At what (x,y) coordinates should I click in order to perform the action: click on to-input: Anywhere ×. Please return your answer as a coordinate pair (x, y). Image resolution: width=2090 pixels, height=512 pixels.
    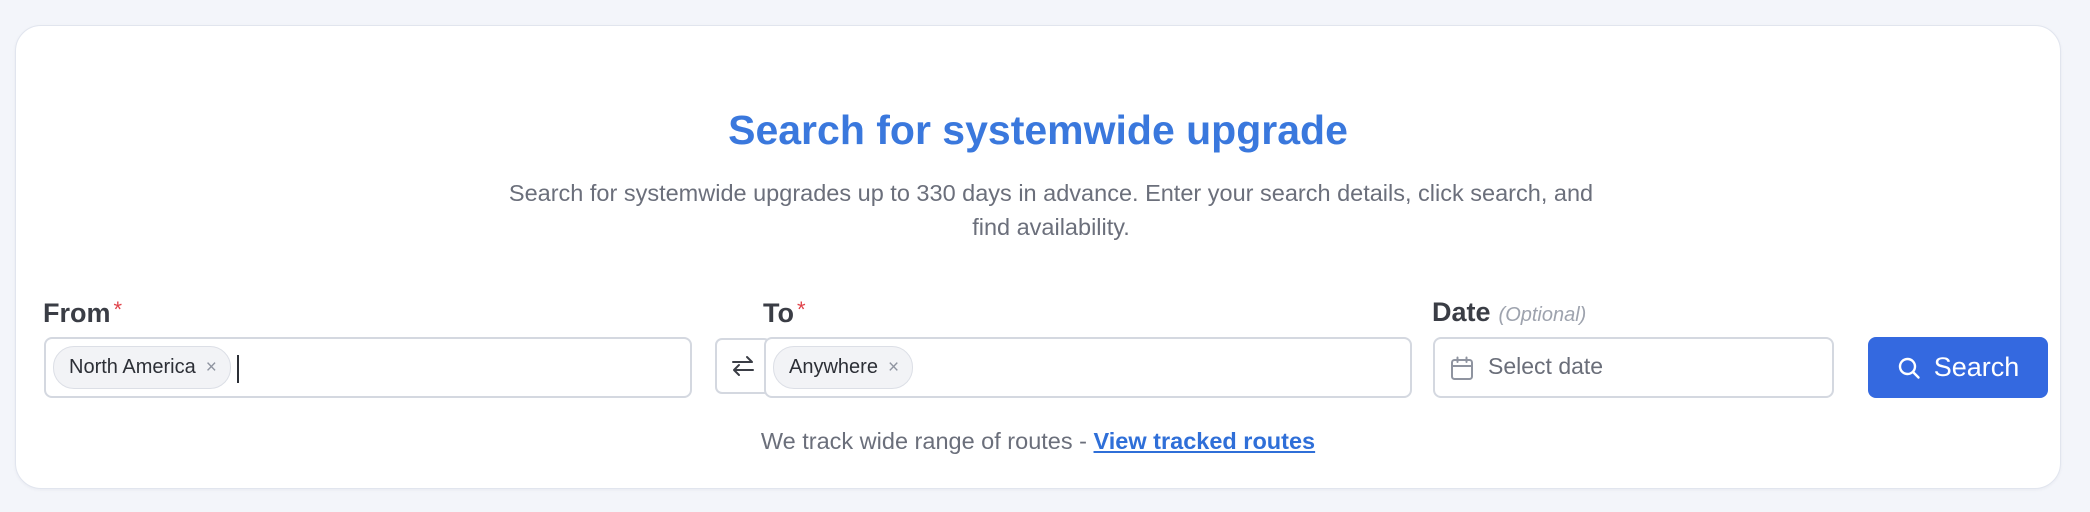
    Looking at the image, I should click on (1088, 367).